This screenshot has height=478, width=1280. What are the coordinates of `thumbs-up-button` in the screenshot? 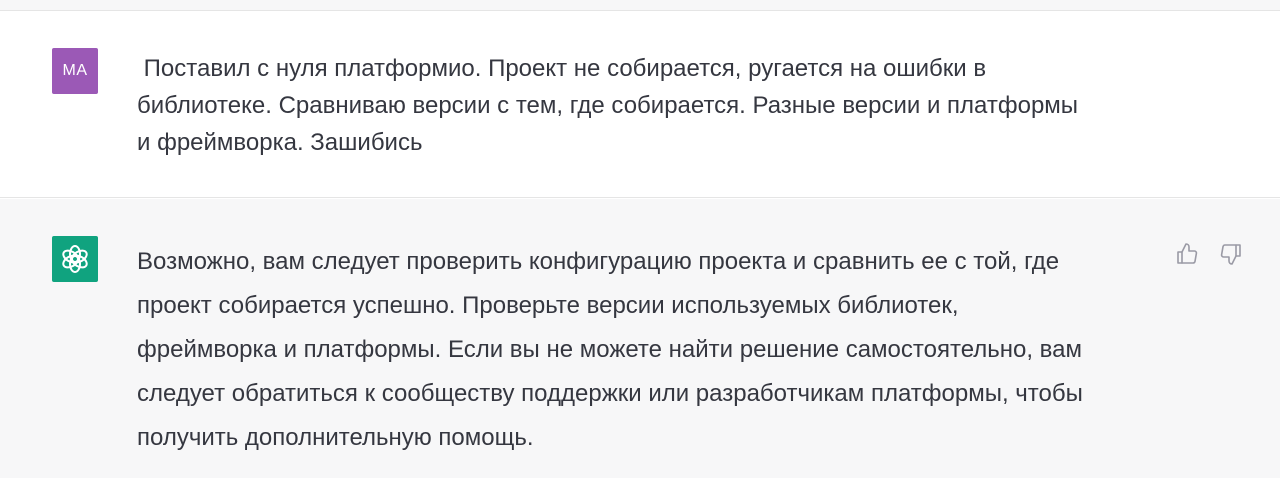 It's located at (1187, 254).